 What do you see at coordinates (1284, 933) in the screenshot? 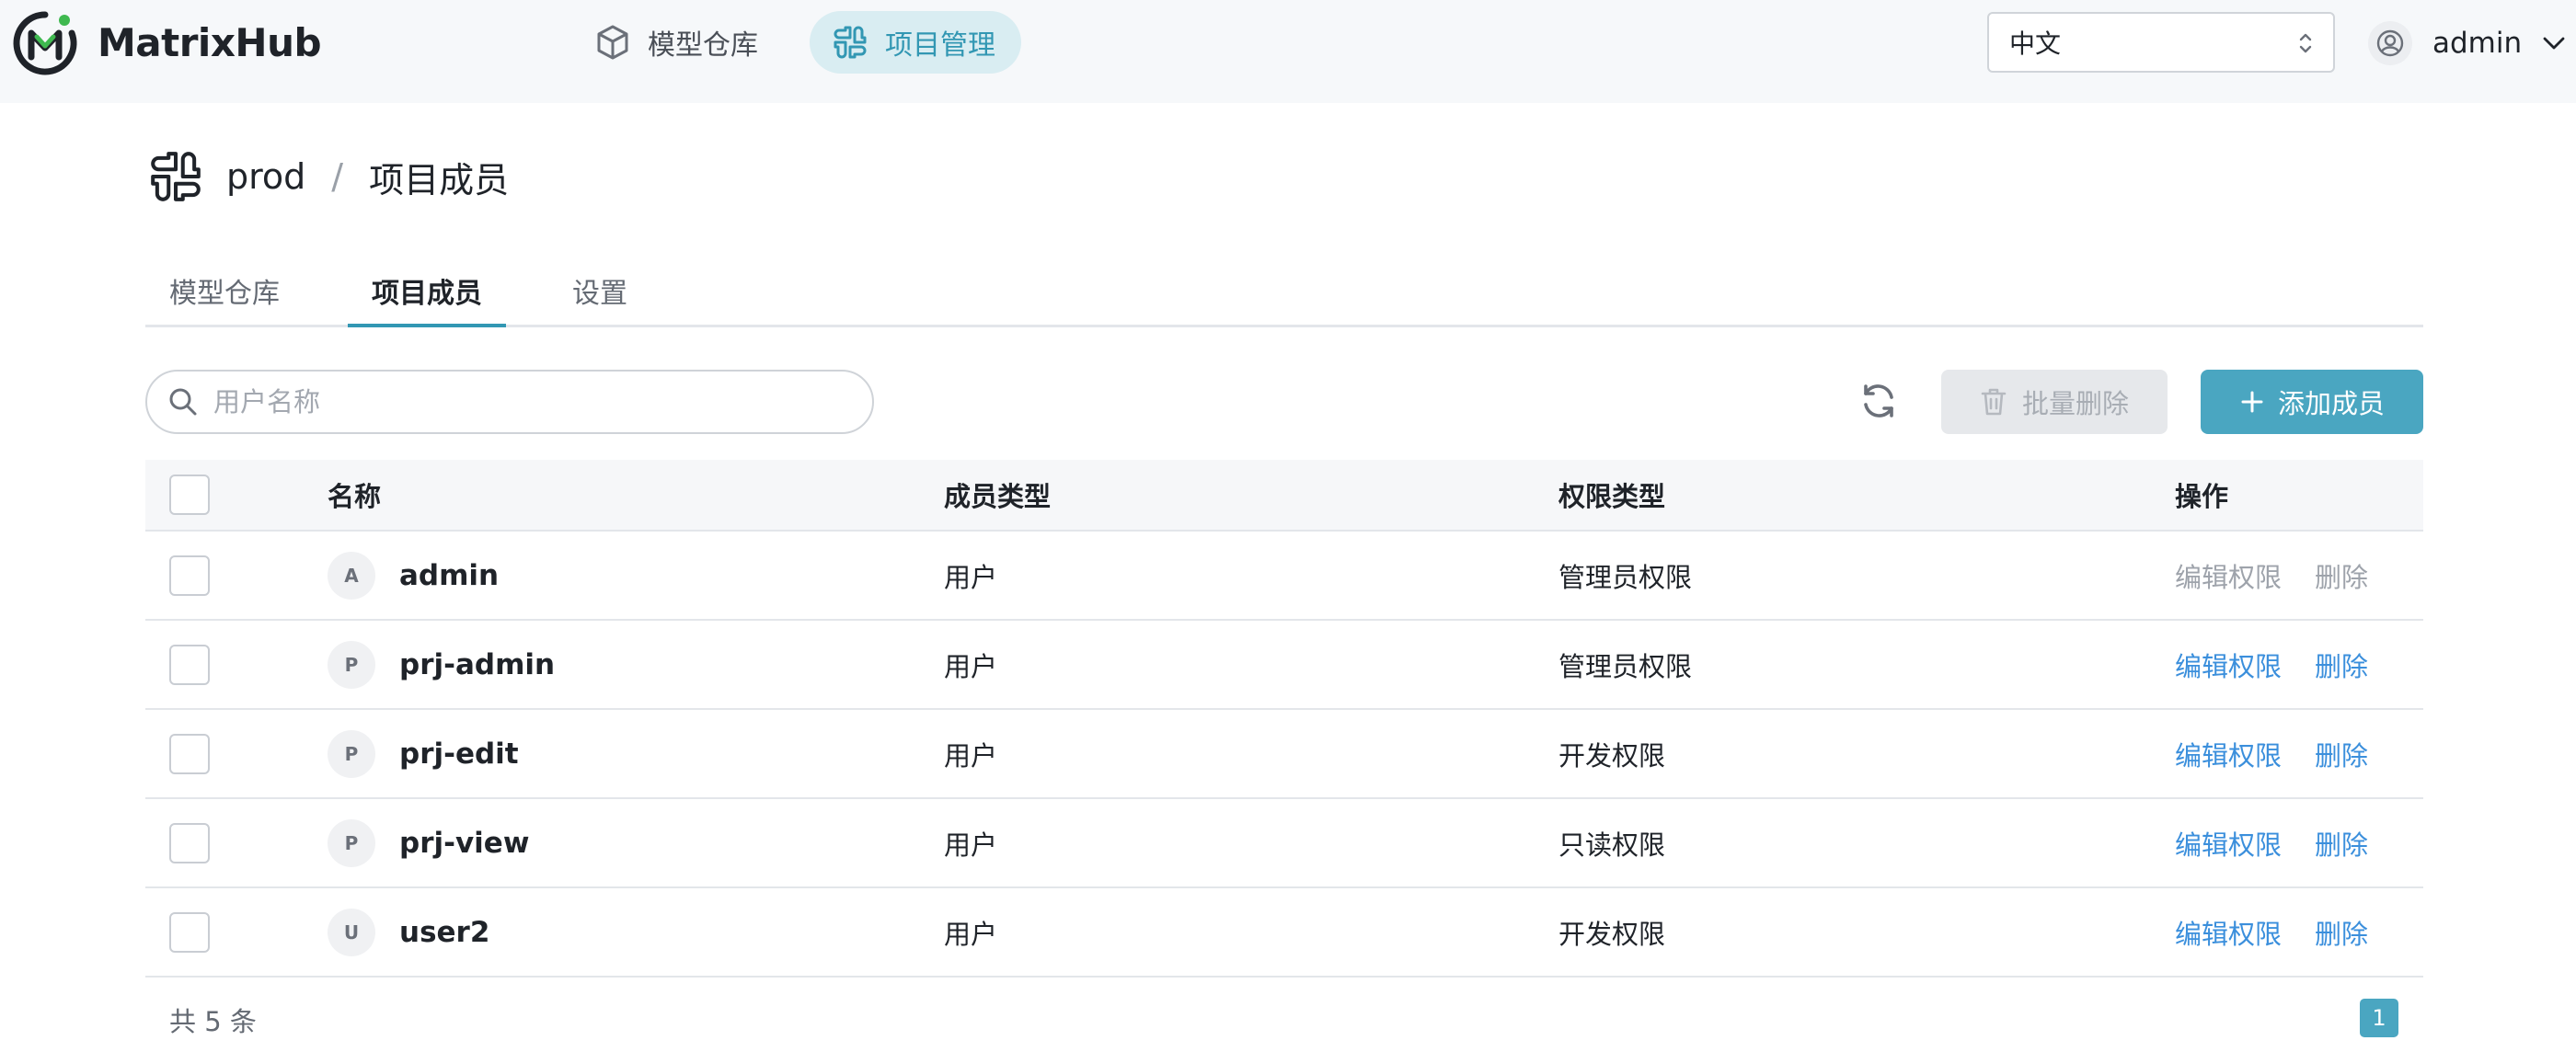
I see `table-row: U user2 用户 开发权限 编辑权限 删除` at bounding box center [1284, 933].